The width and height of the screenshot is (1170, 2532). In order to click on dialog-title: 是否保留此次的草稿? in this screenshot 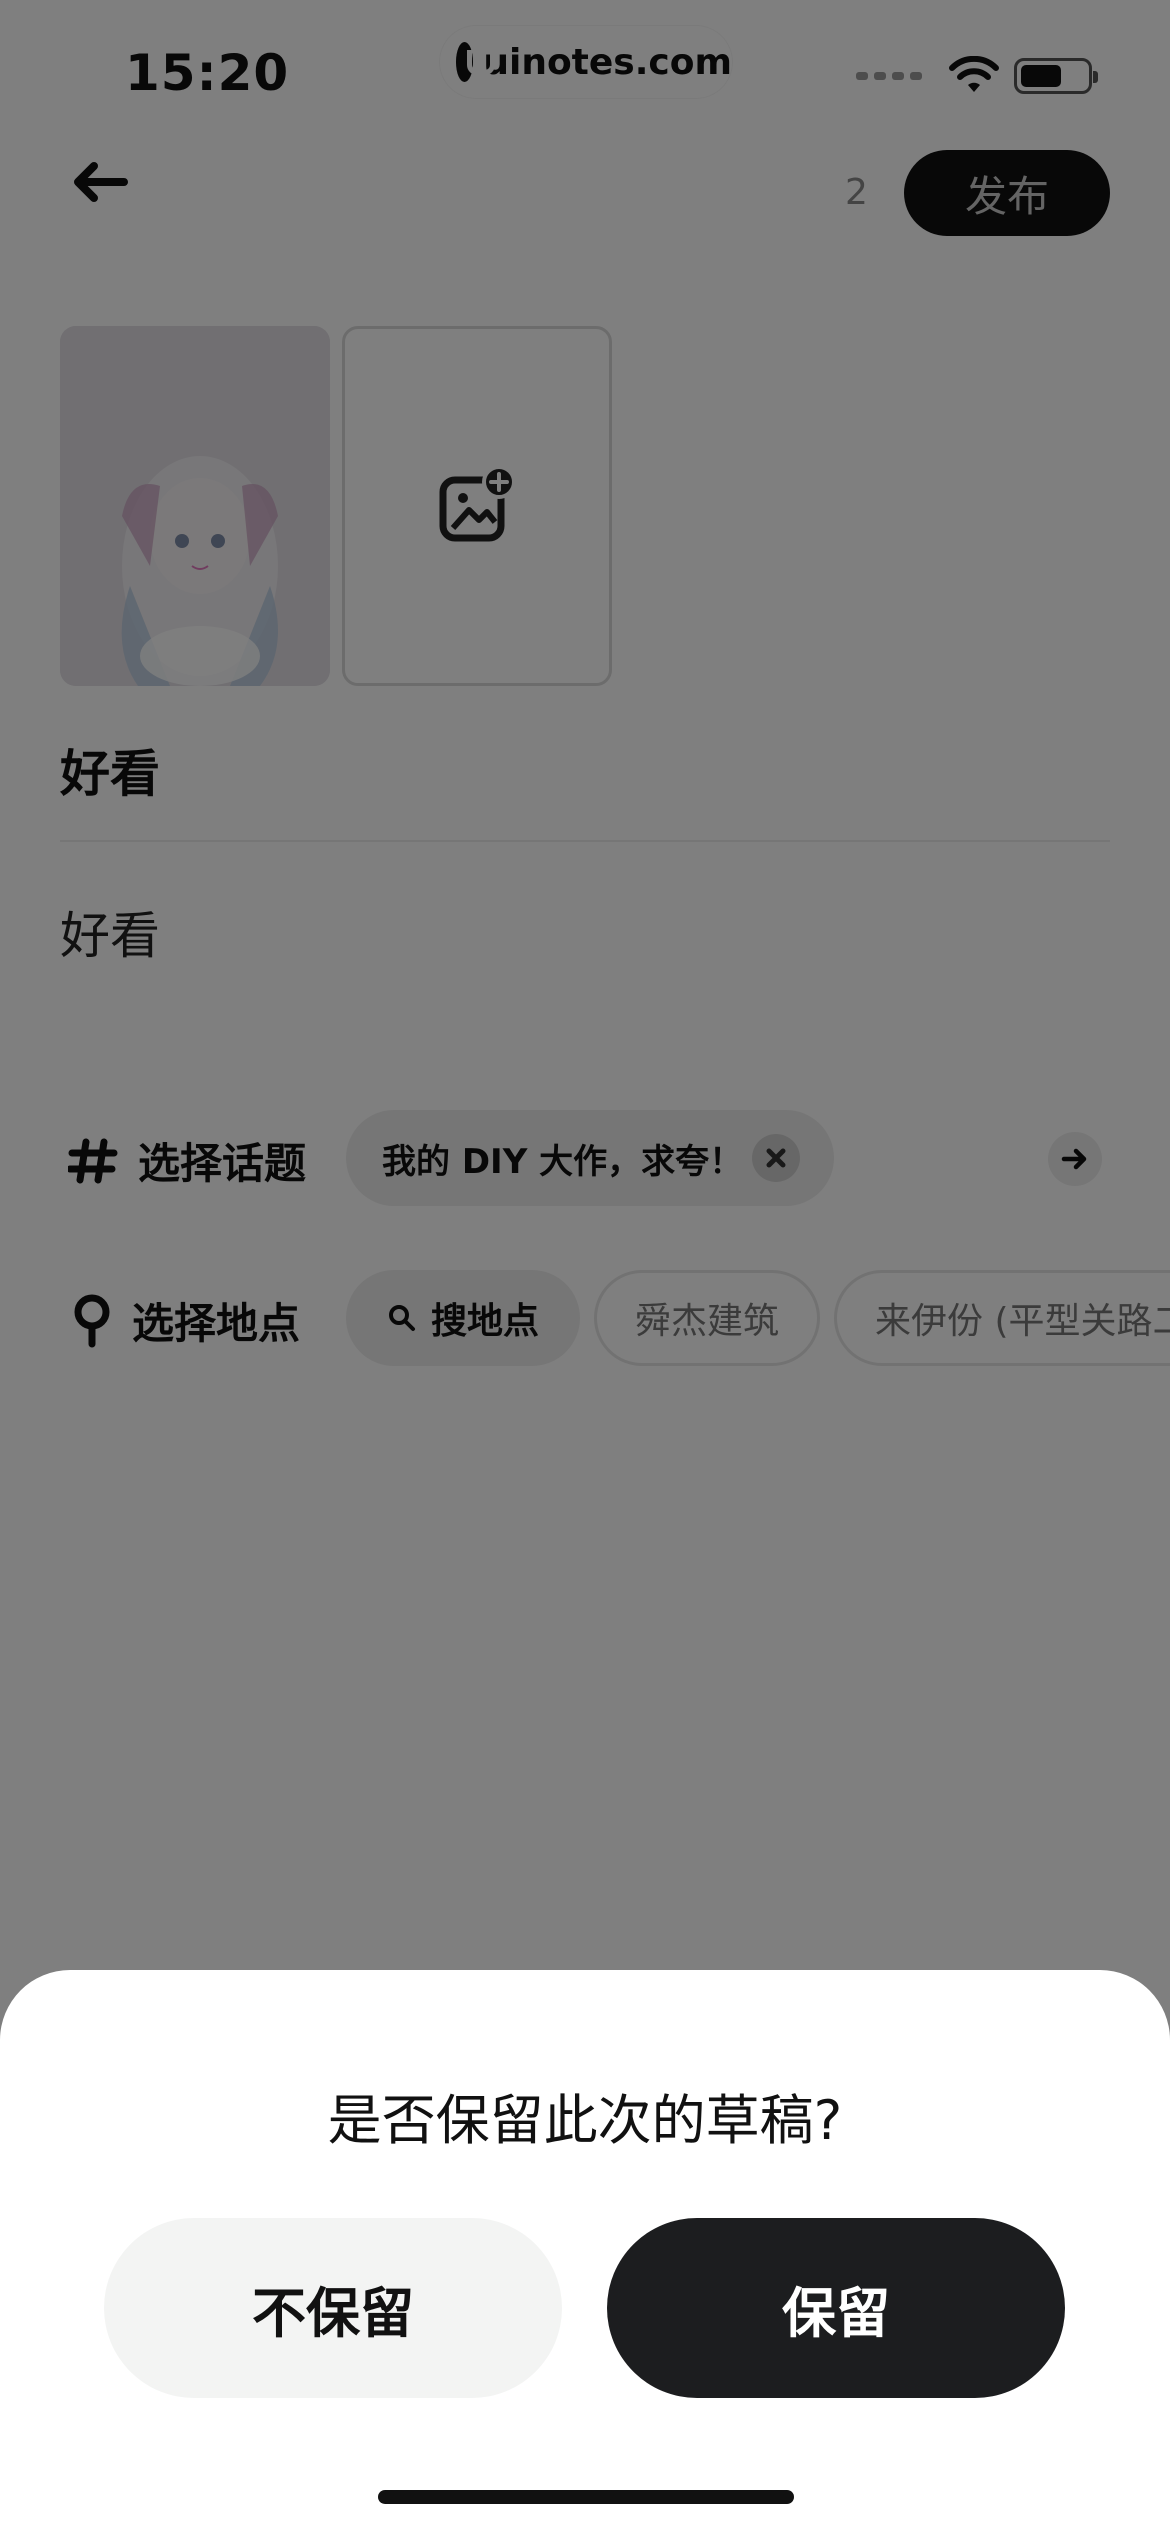, I will do `click(585, 2120)`.